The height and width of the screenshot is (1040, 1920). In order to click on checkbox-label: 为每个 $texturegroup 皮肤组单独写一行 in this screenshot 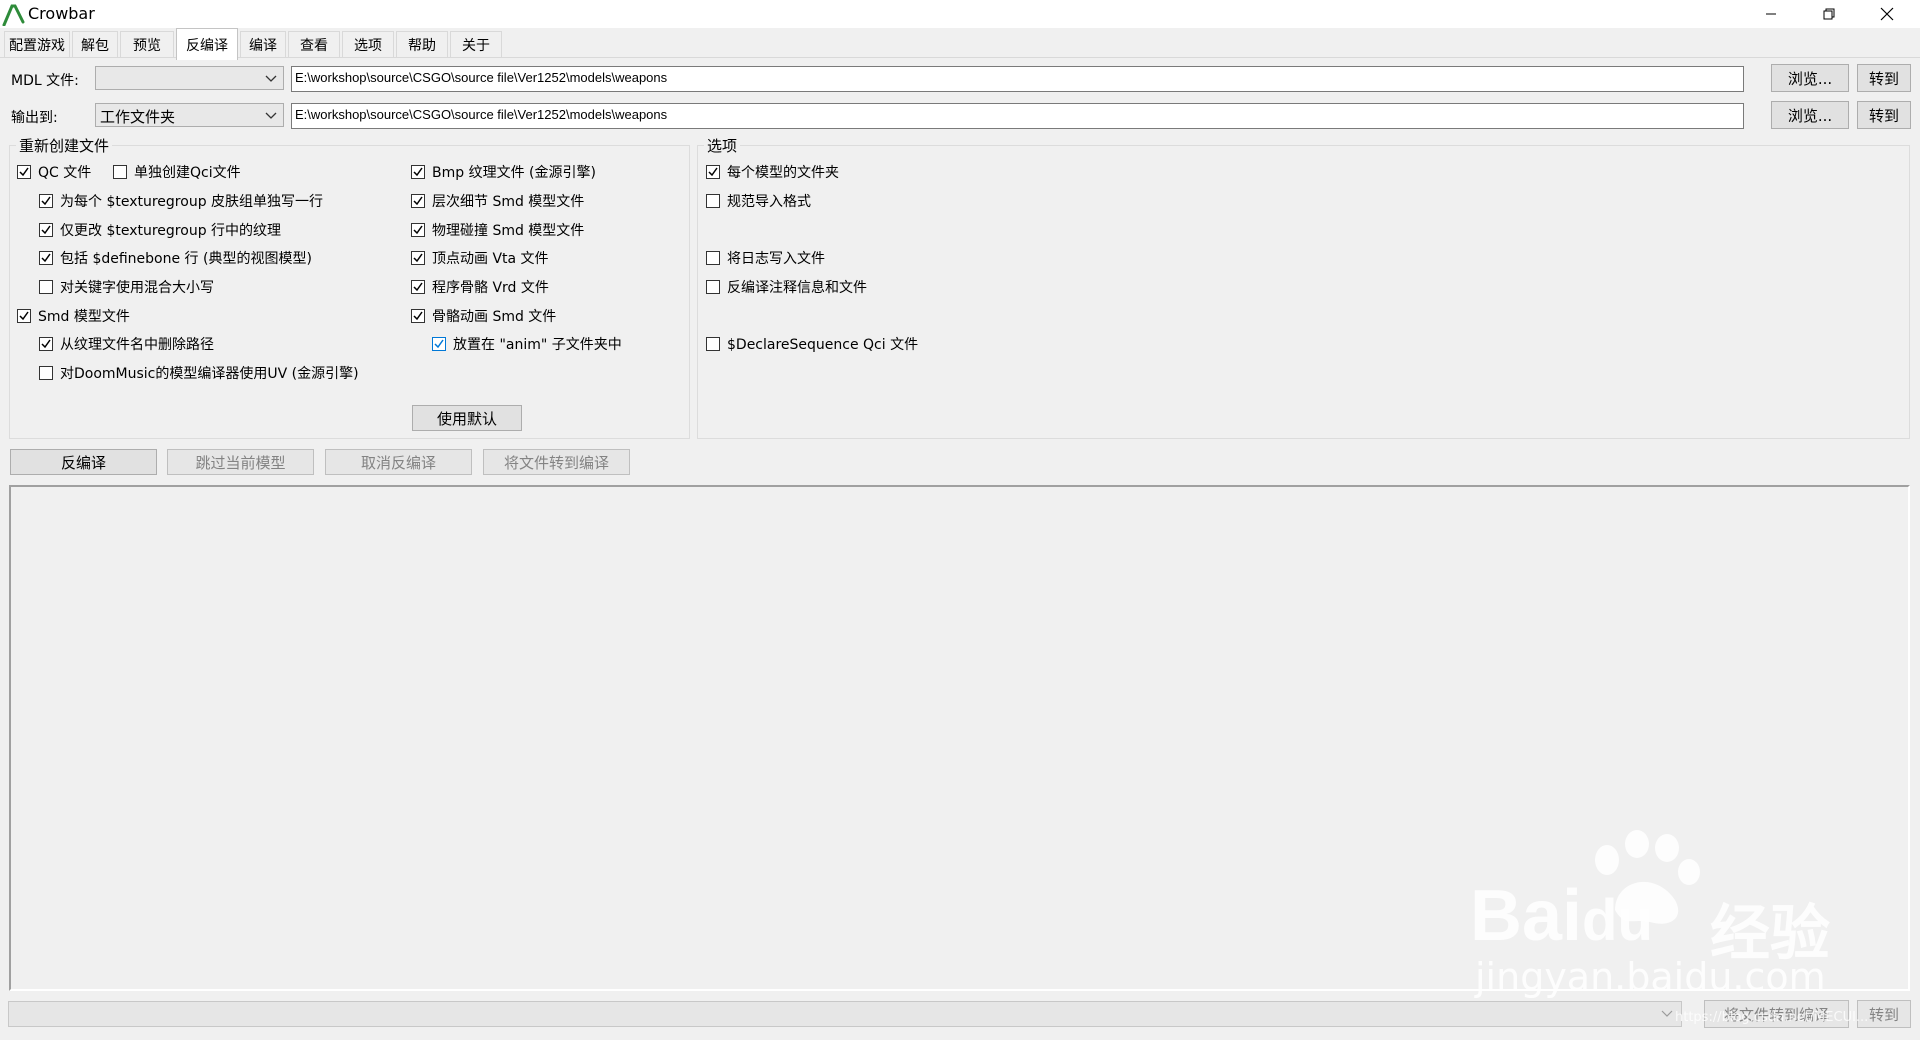, I will do `click(192, 202)`.